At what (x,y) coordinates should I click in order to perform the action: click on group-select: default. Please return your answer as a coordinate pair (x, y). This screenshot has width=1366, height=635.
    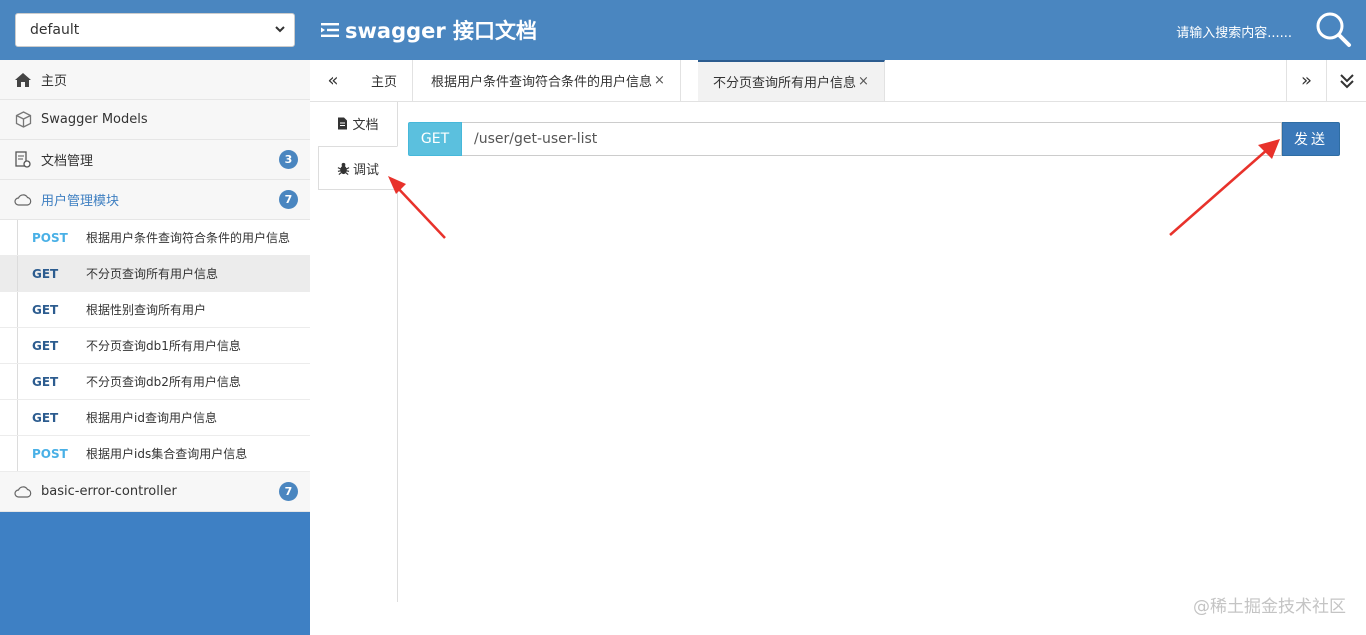
    Looking at the image, I should click on (155, 30).